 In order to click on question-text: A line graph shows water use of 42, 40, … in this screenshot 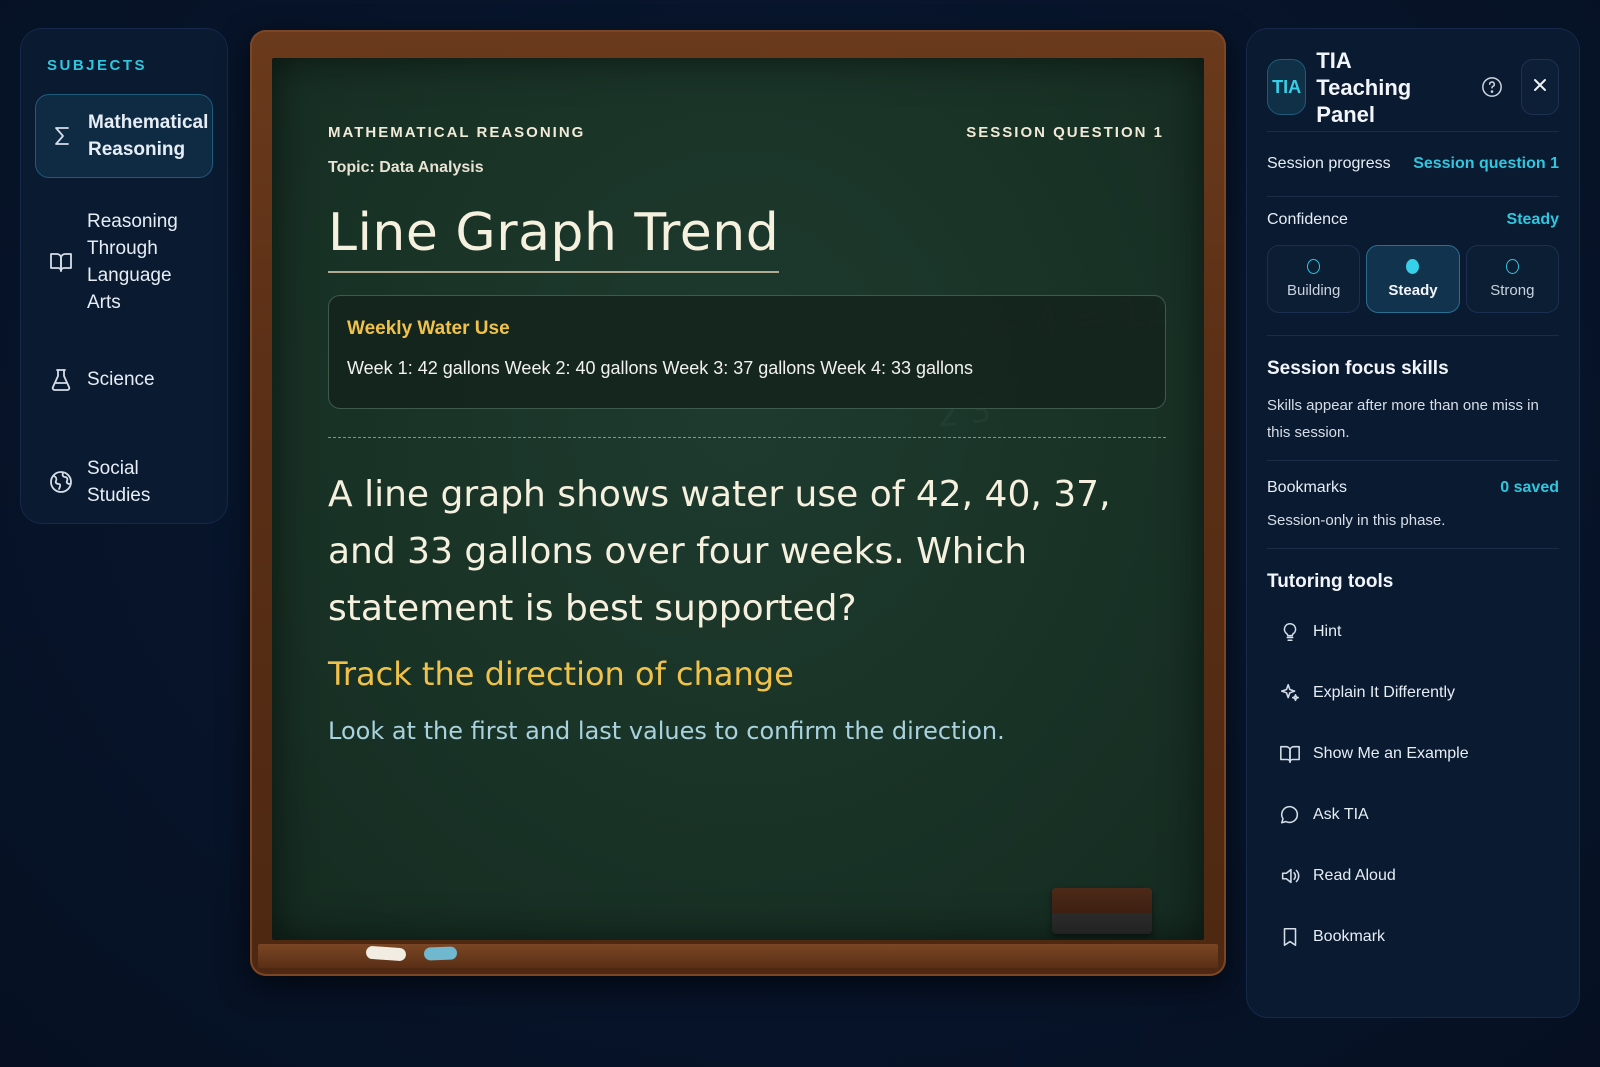, I will do `click(719, 551)`.